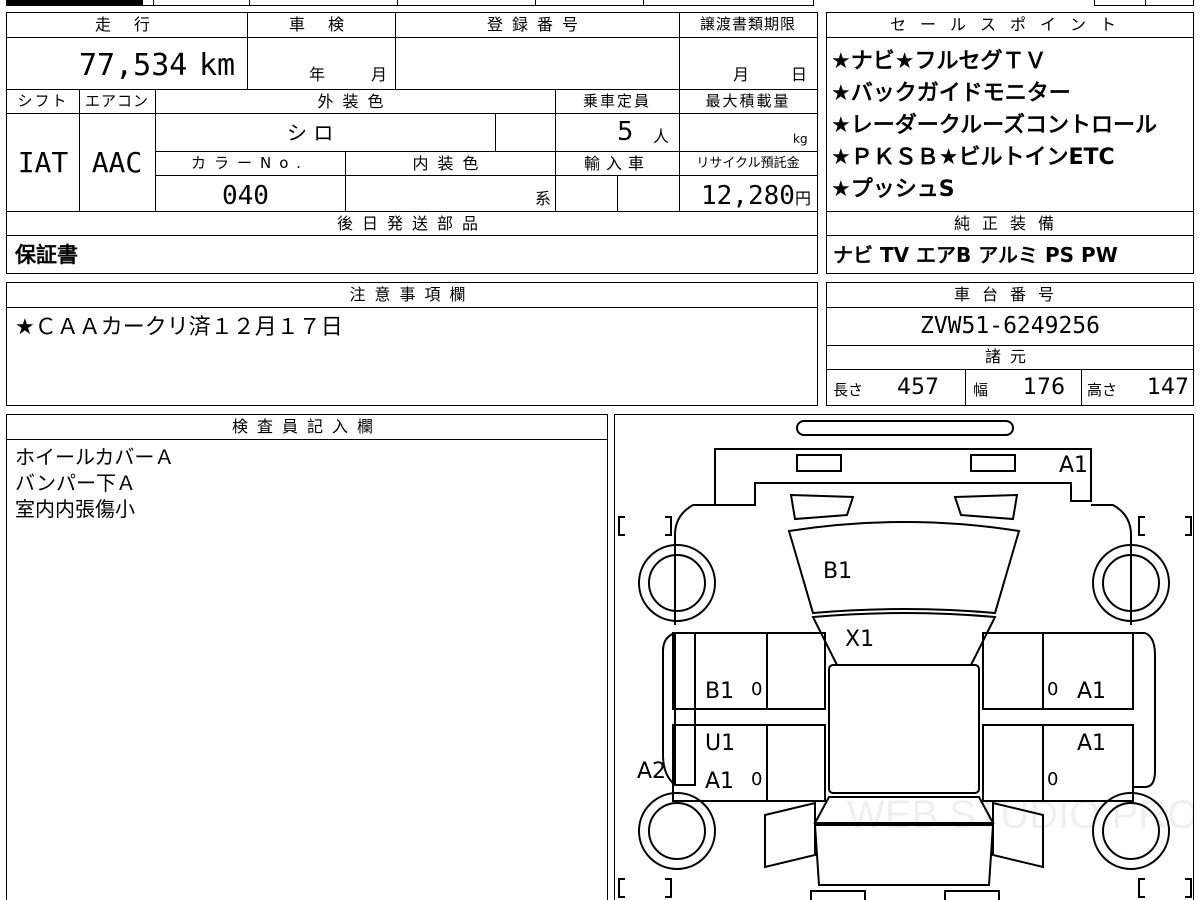 This screenshot has height=900, width=1200. What do you see at coordinates (918, 387) in the screenshot?
I see `length-value: 457` at bounding box center [918, 387].